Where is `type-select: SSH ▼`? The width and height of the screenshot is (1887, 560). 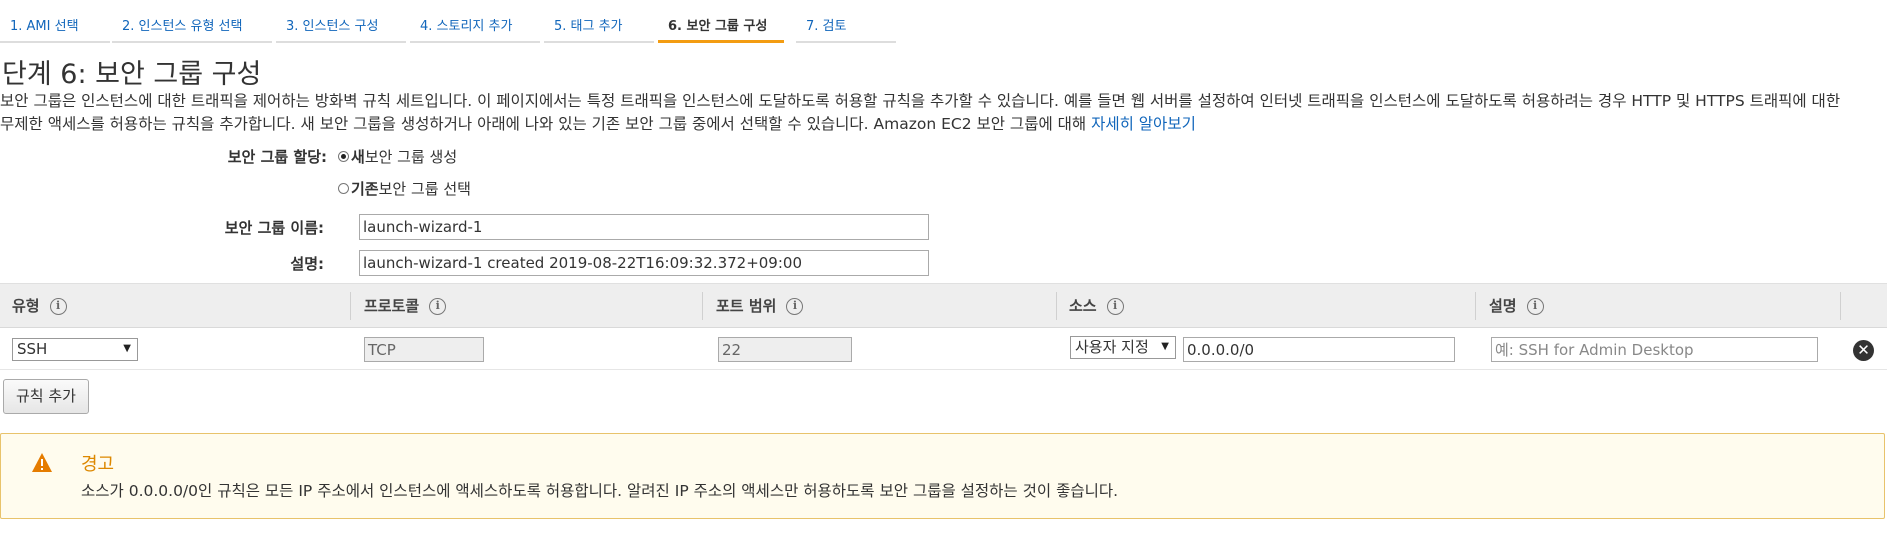 type-select: SSH ▼ is located at coordinates (75, 349).